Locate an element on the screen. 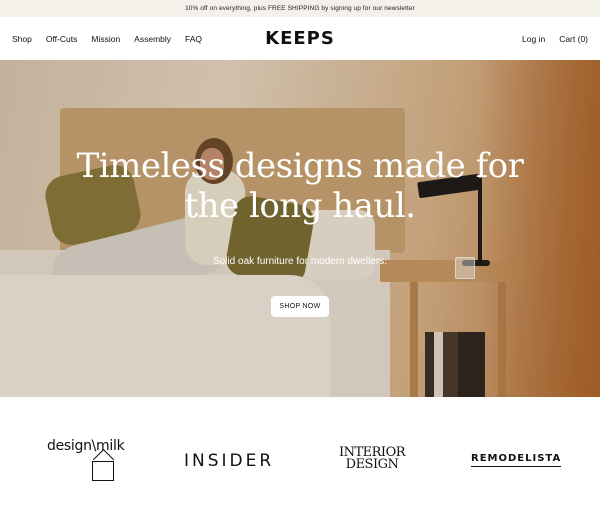 This screenshot has width=600, height=527. nav-item-off-cuts: Off-Cuts is located at coordinates (62, 39).